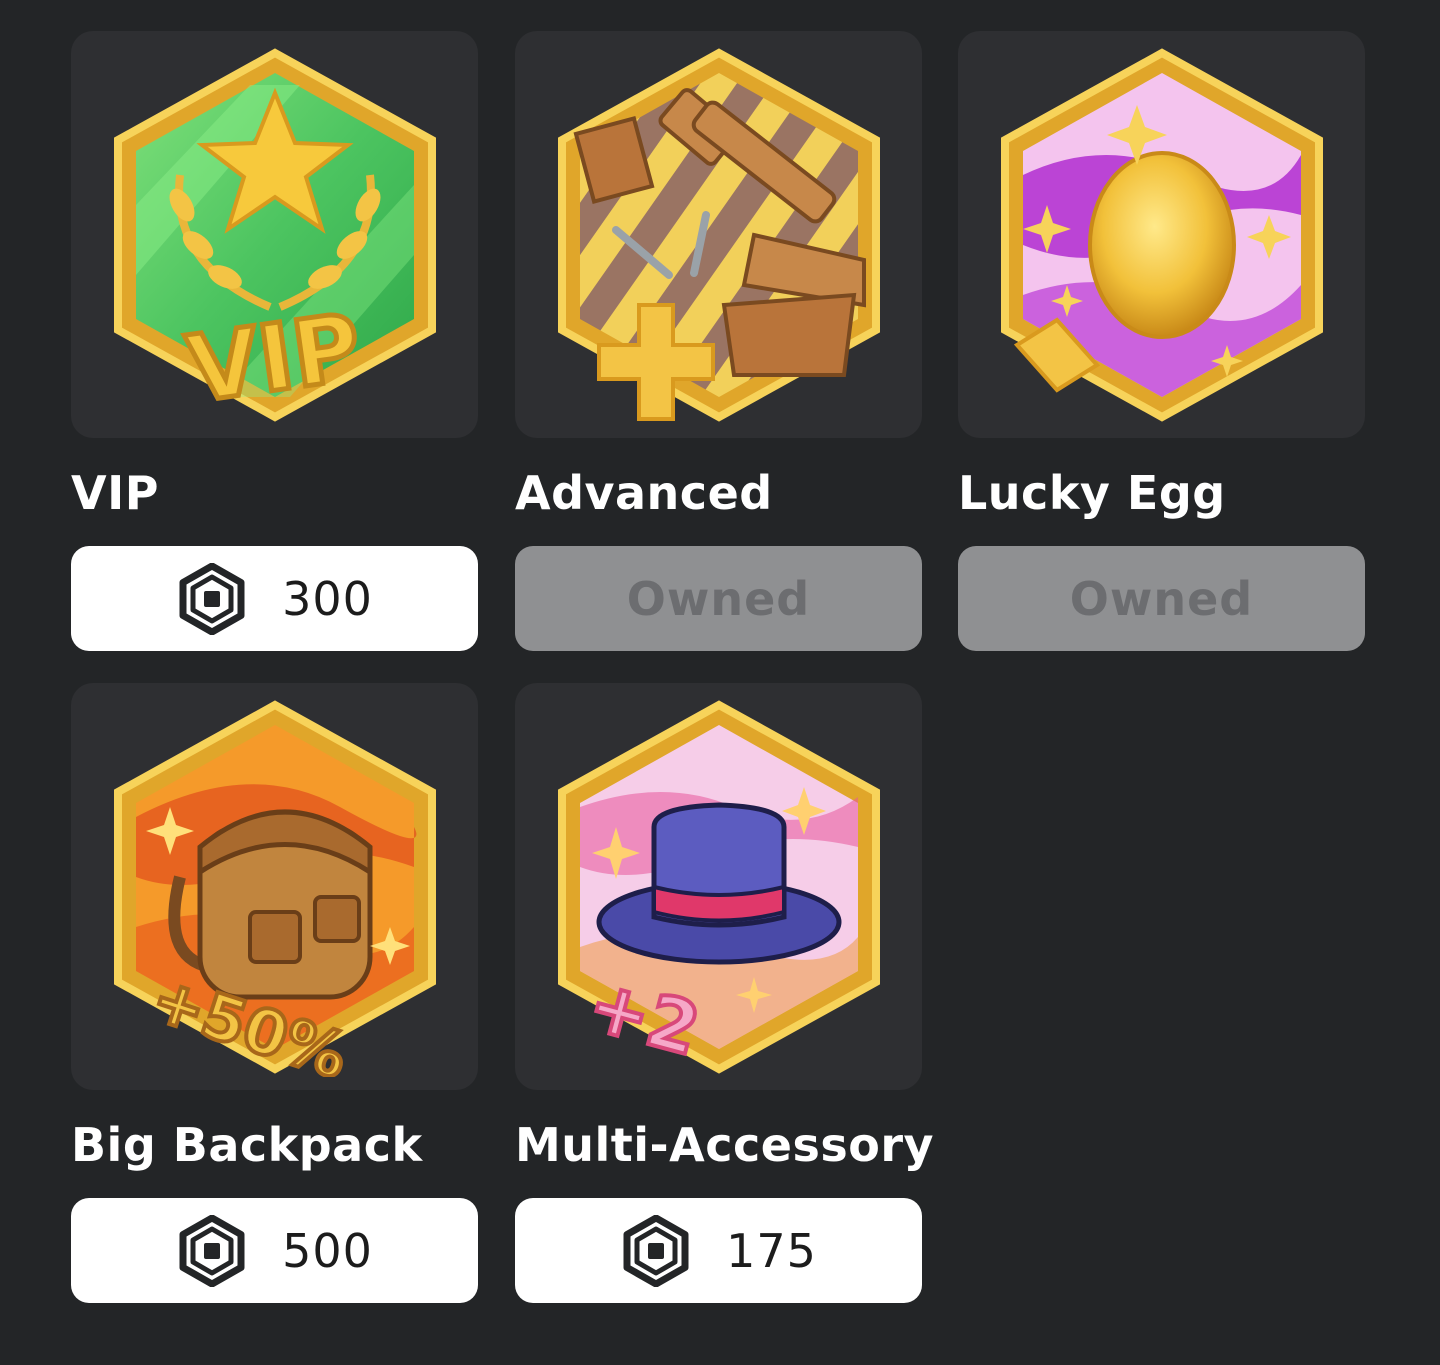 This screenshot has width=1440, height=1365. What do you see at coordinates (247, 1145) in the screenshot?
I see `gamepass-title: Big Backpack` at bounding box center [247, 1145].